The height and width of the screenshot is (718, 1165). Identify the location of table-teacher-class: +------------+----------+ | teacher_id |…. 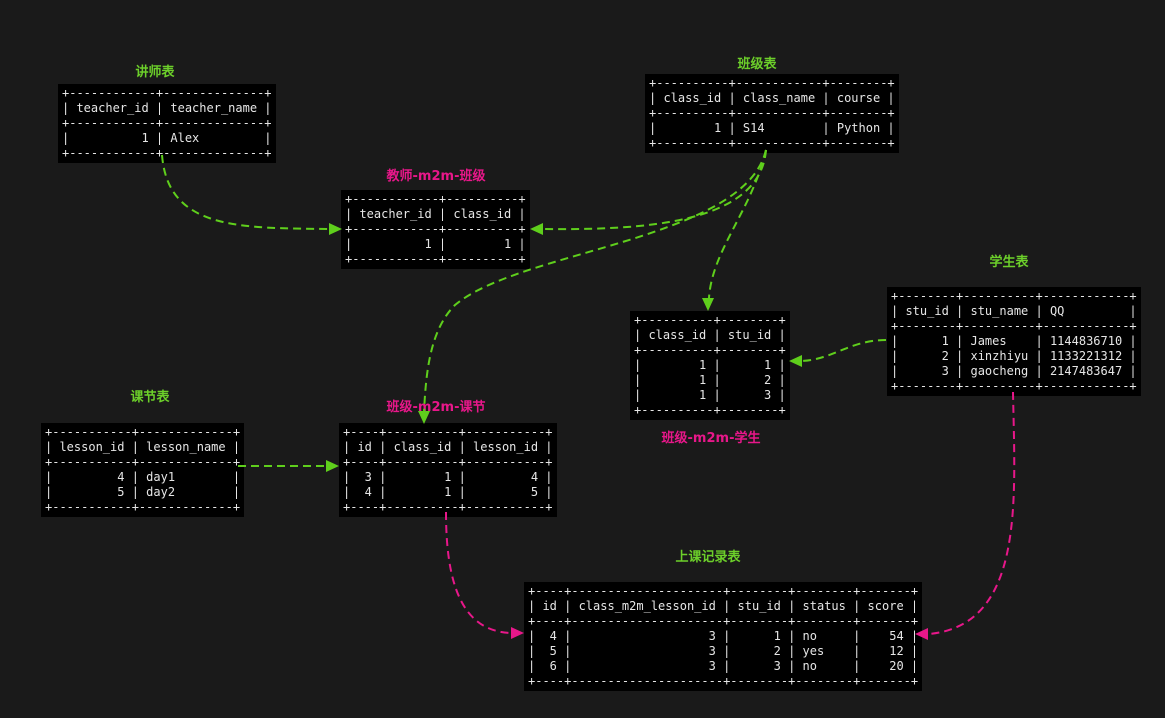
(435, 229).